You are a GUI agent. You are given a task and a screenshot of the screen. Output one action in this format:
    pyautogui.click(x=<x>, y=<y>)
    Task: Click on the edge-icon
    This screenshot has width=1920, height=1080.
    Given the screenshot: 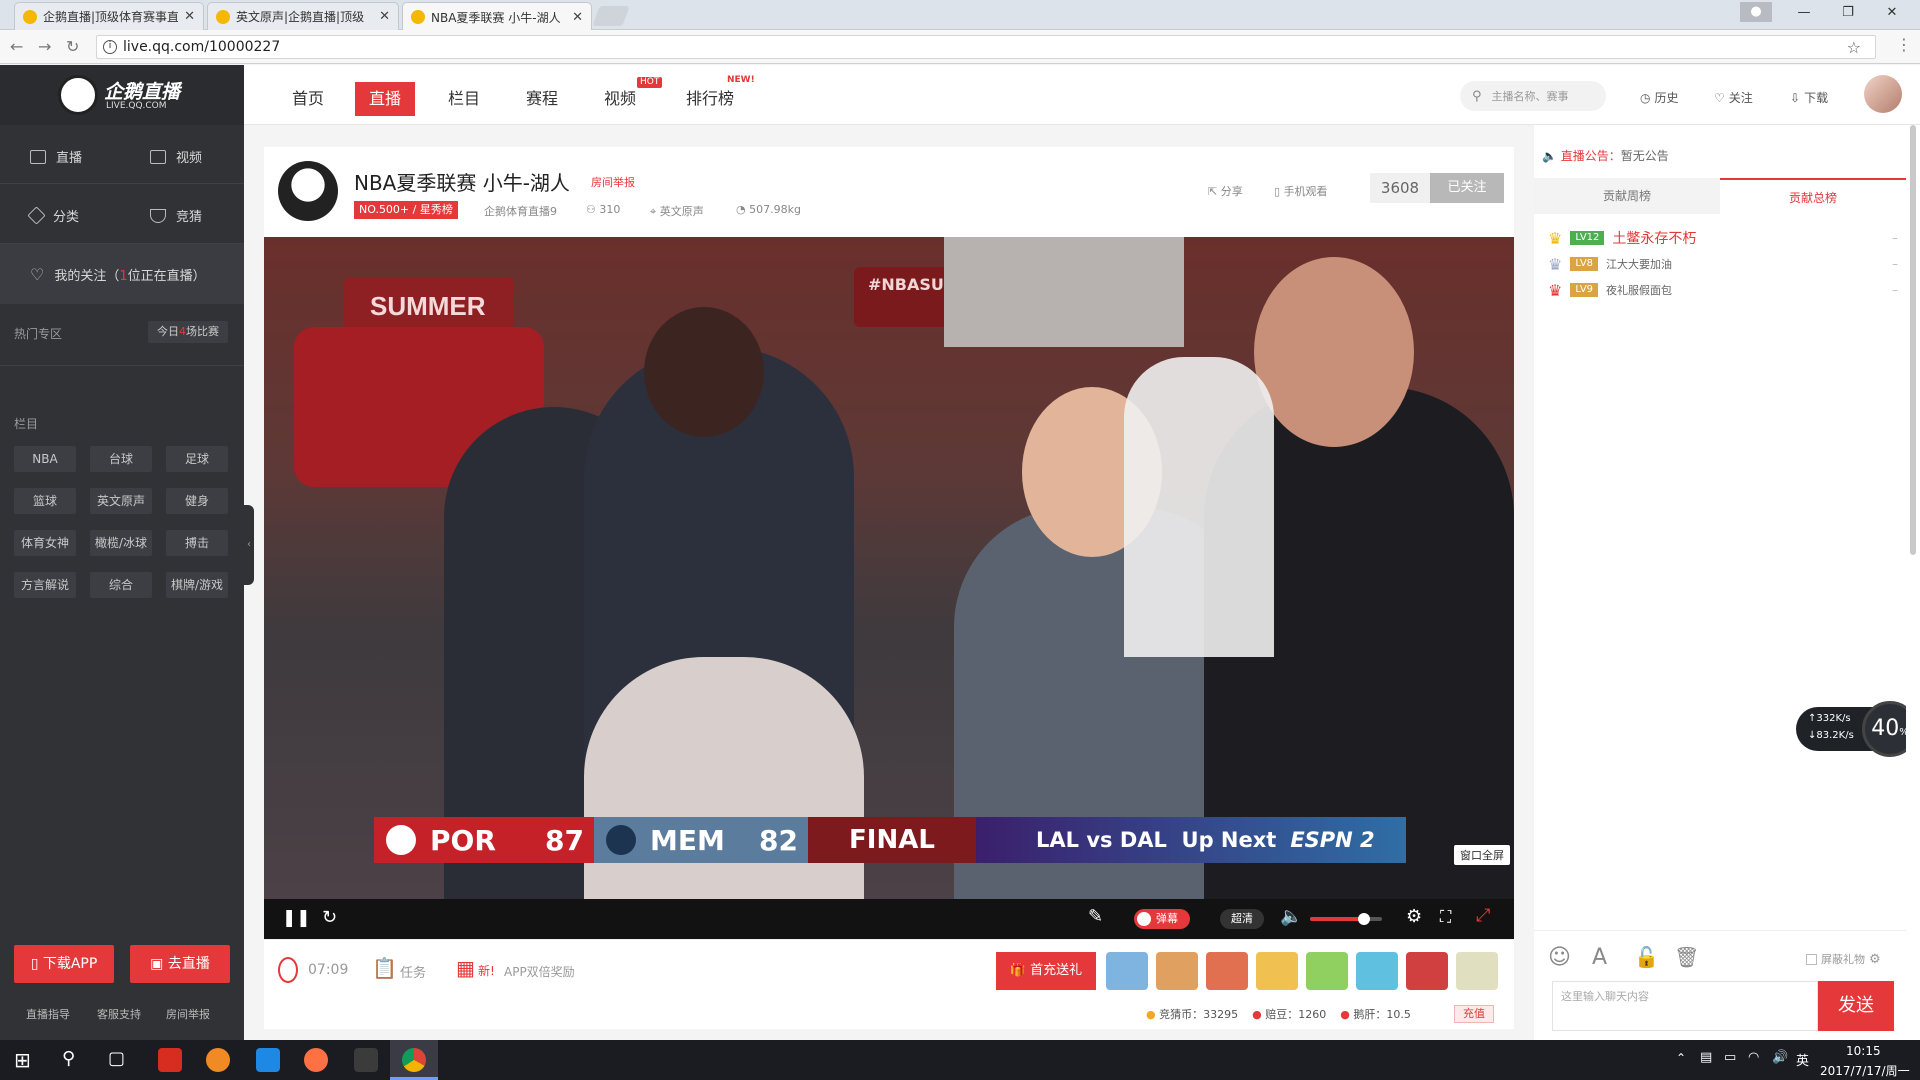 What is the action you would take?
    pyautogui.click(x=268, y=1060)
    